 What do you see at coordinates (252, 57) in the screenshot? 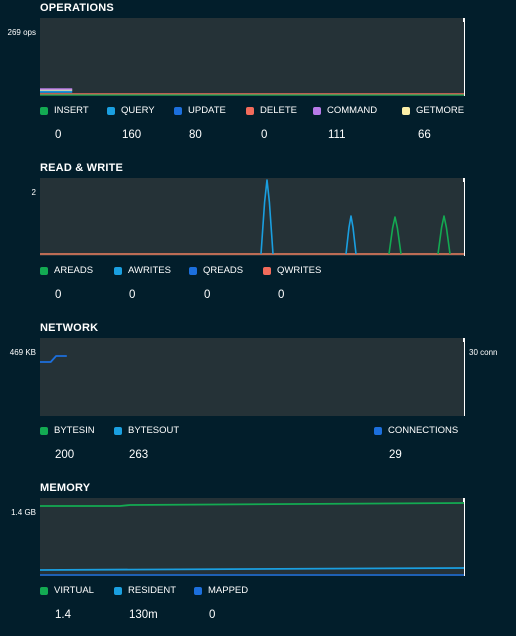
I see `operations-chart` at bounding box center [252, 57].